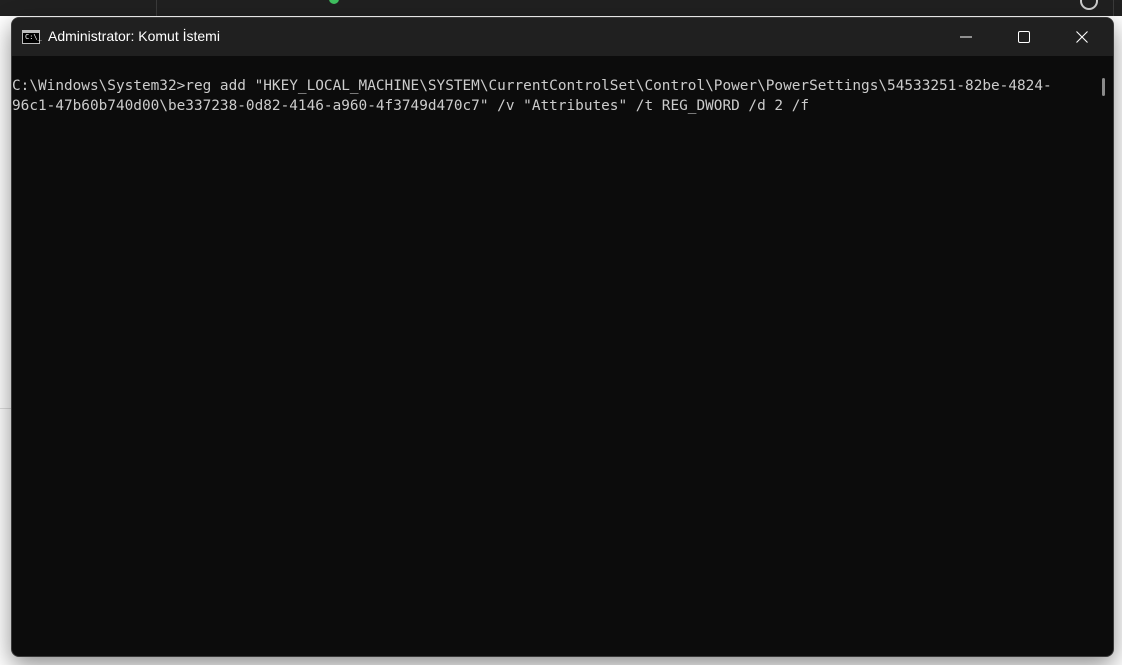 Image resolution: width=1122 pixels, height=665 pixels. I want to click on background-browser-tabstrip, so click(561, 8).